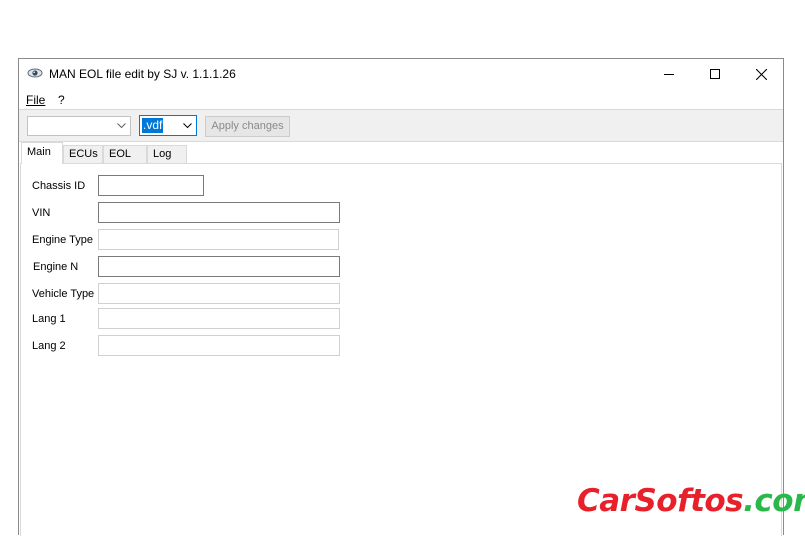 This screenshot has width=805, height=536. I want to click on watermark-brand: CarSoftos, so click(660, 501).